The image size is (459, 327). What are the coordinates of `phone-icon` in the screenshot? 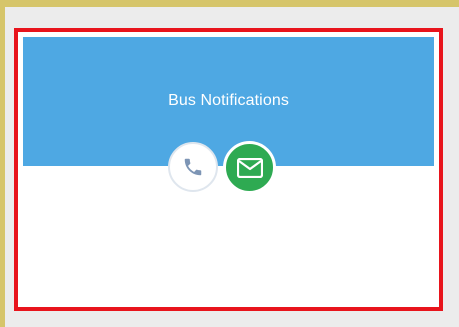 It's located at (193, 167).